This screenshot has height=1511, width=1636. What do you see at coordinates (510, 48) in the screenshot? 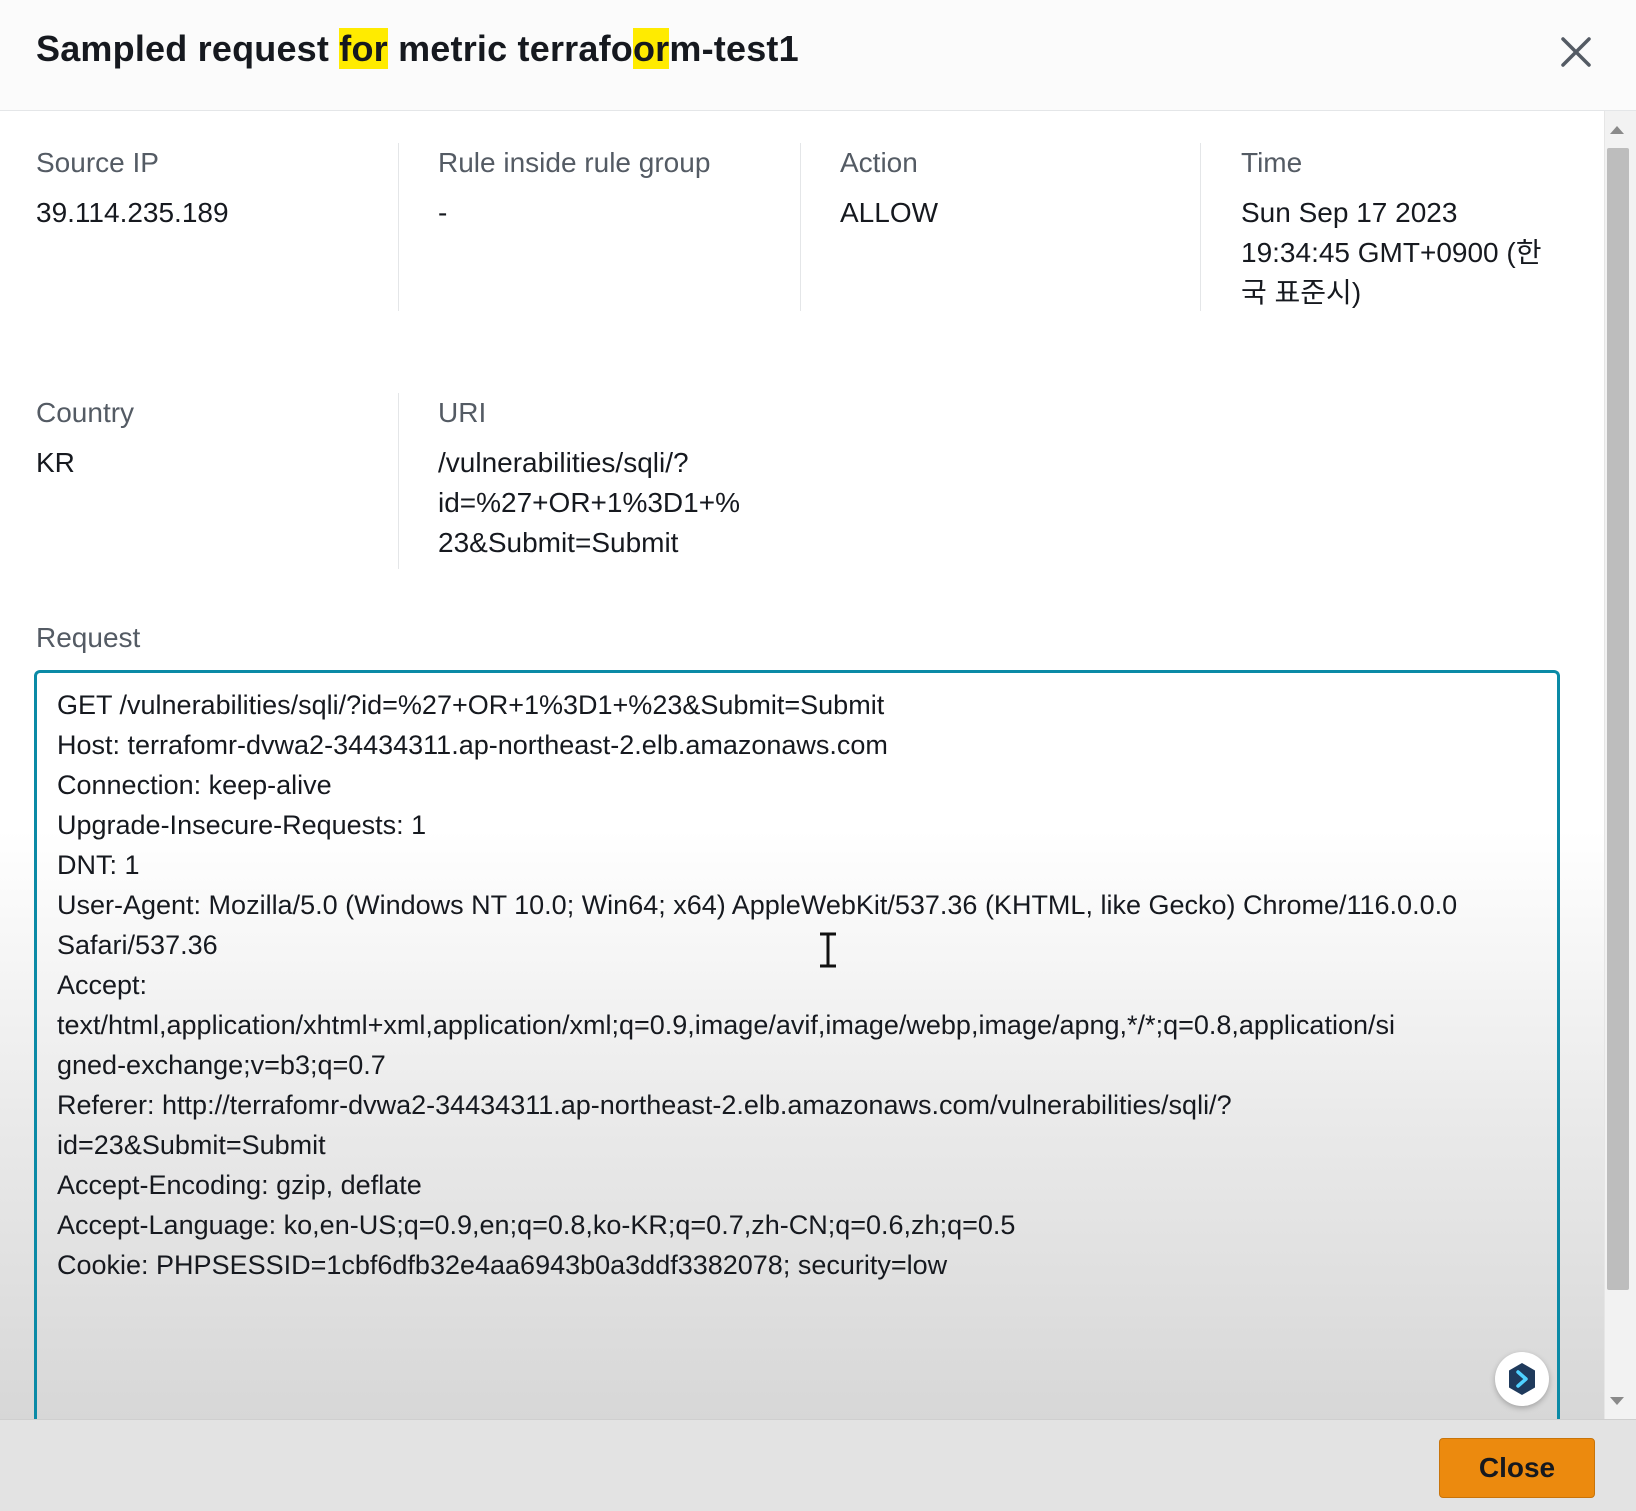
I see `title-text: metric terrafo` at bounding box center [510, 48].